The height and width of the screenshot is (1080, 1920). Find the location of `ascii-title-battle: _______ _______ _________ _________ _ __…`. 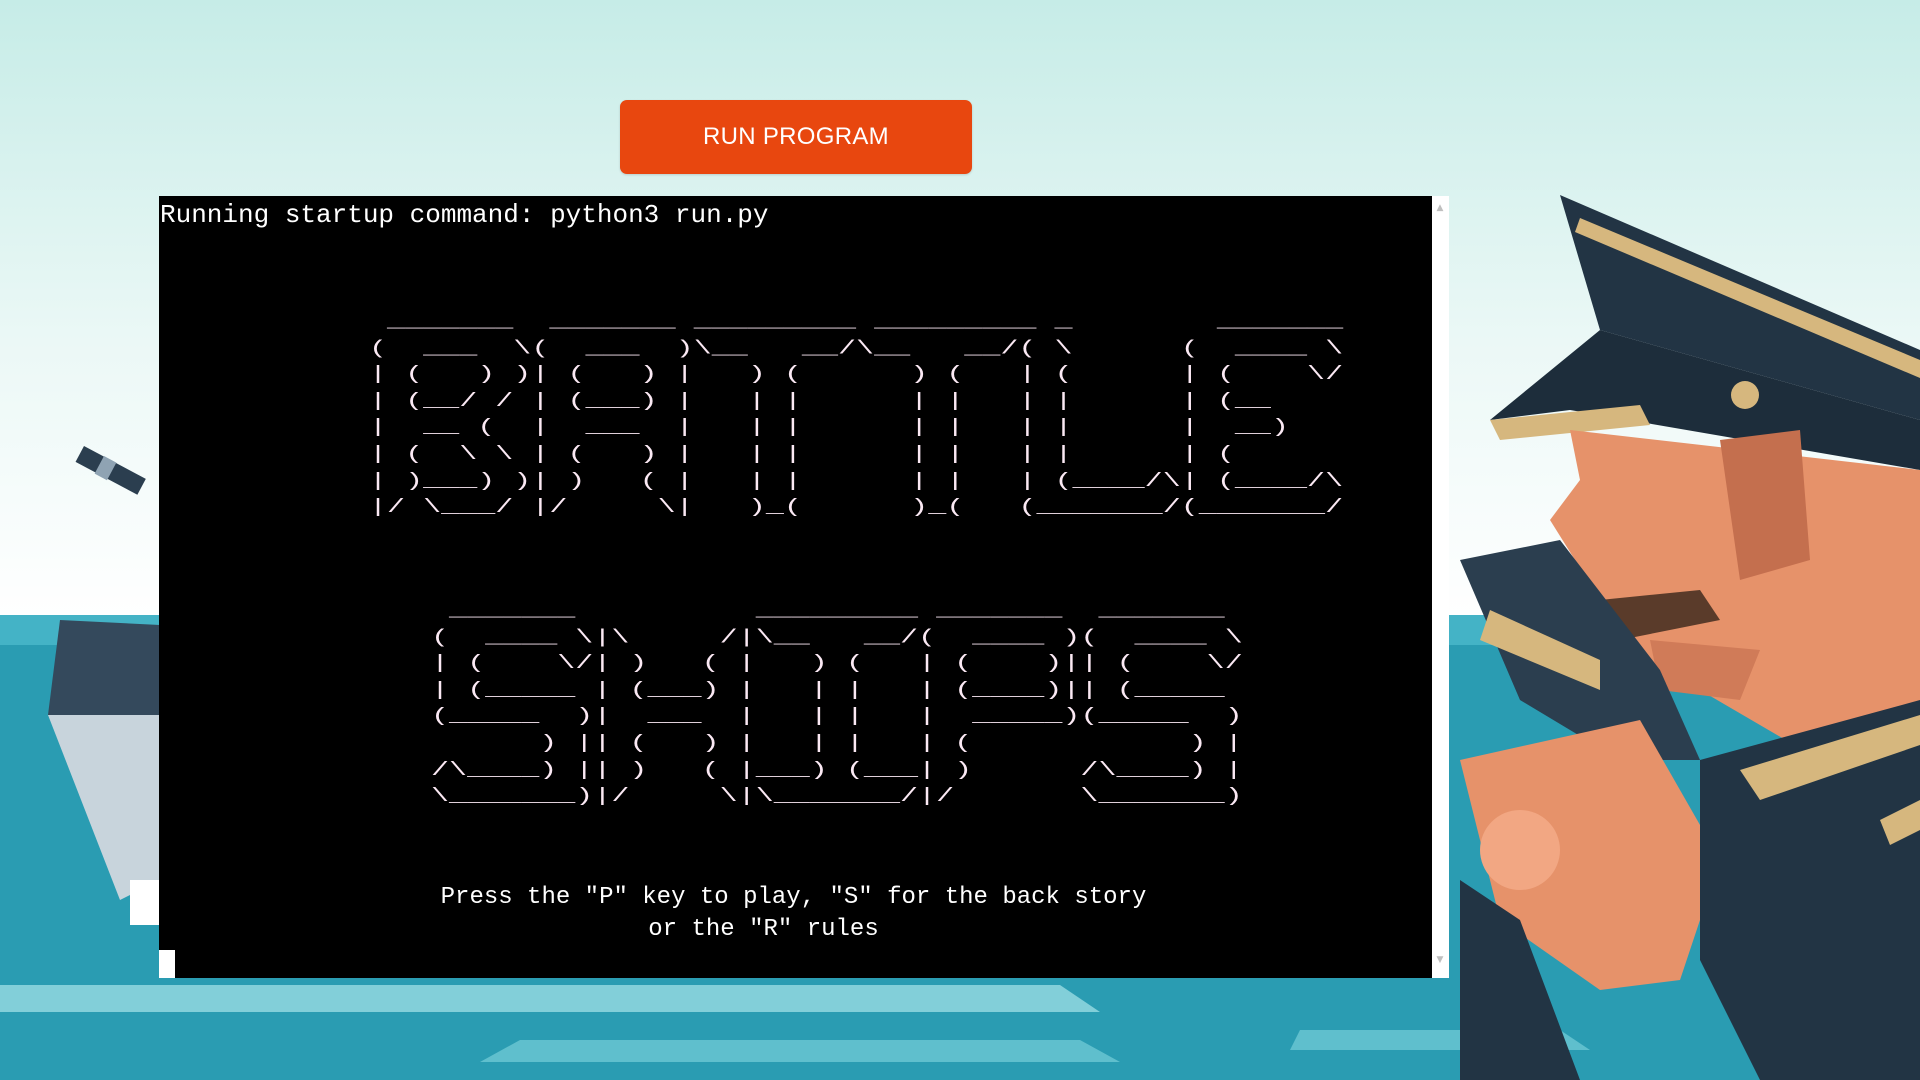

ascii-title-battle: _______ _______ _________ _________ _ __… is located at coordinates (856, 415).